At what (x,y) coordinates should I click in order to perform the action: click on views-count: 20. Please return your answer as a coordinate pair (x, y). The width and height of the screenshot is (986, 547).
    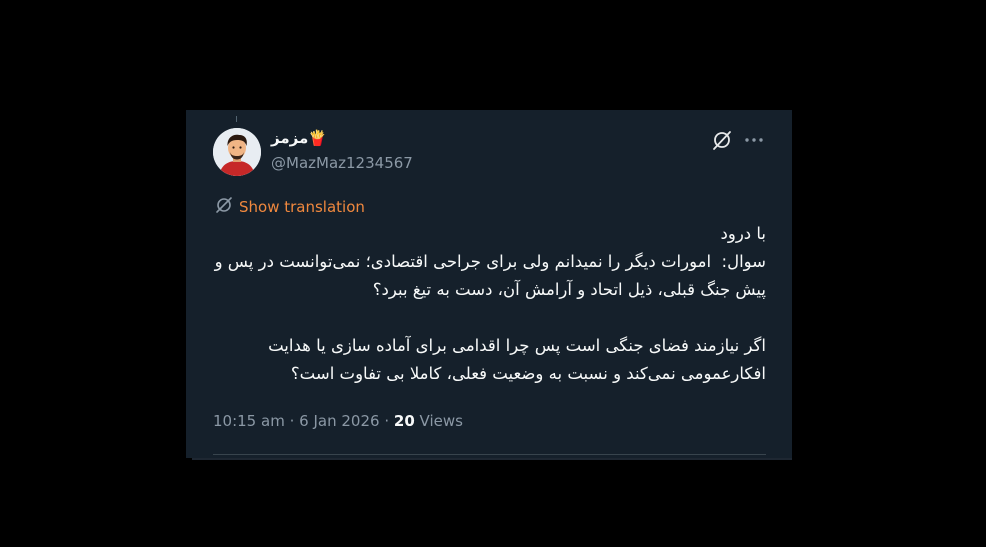
    Looking at the image, I should click on (404, 421).